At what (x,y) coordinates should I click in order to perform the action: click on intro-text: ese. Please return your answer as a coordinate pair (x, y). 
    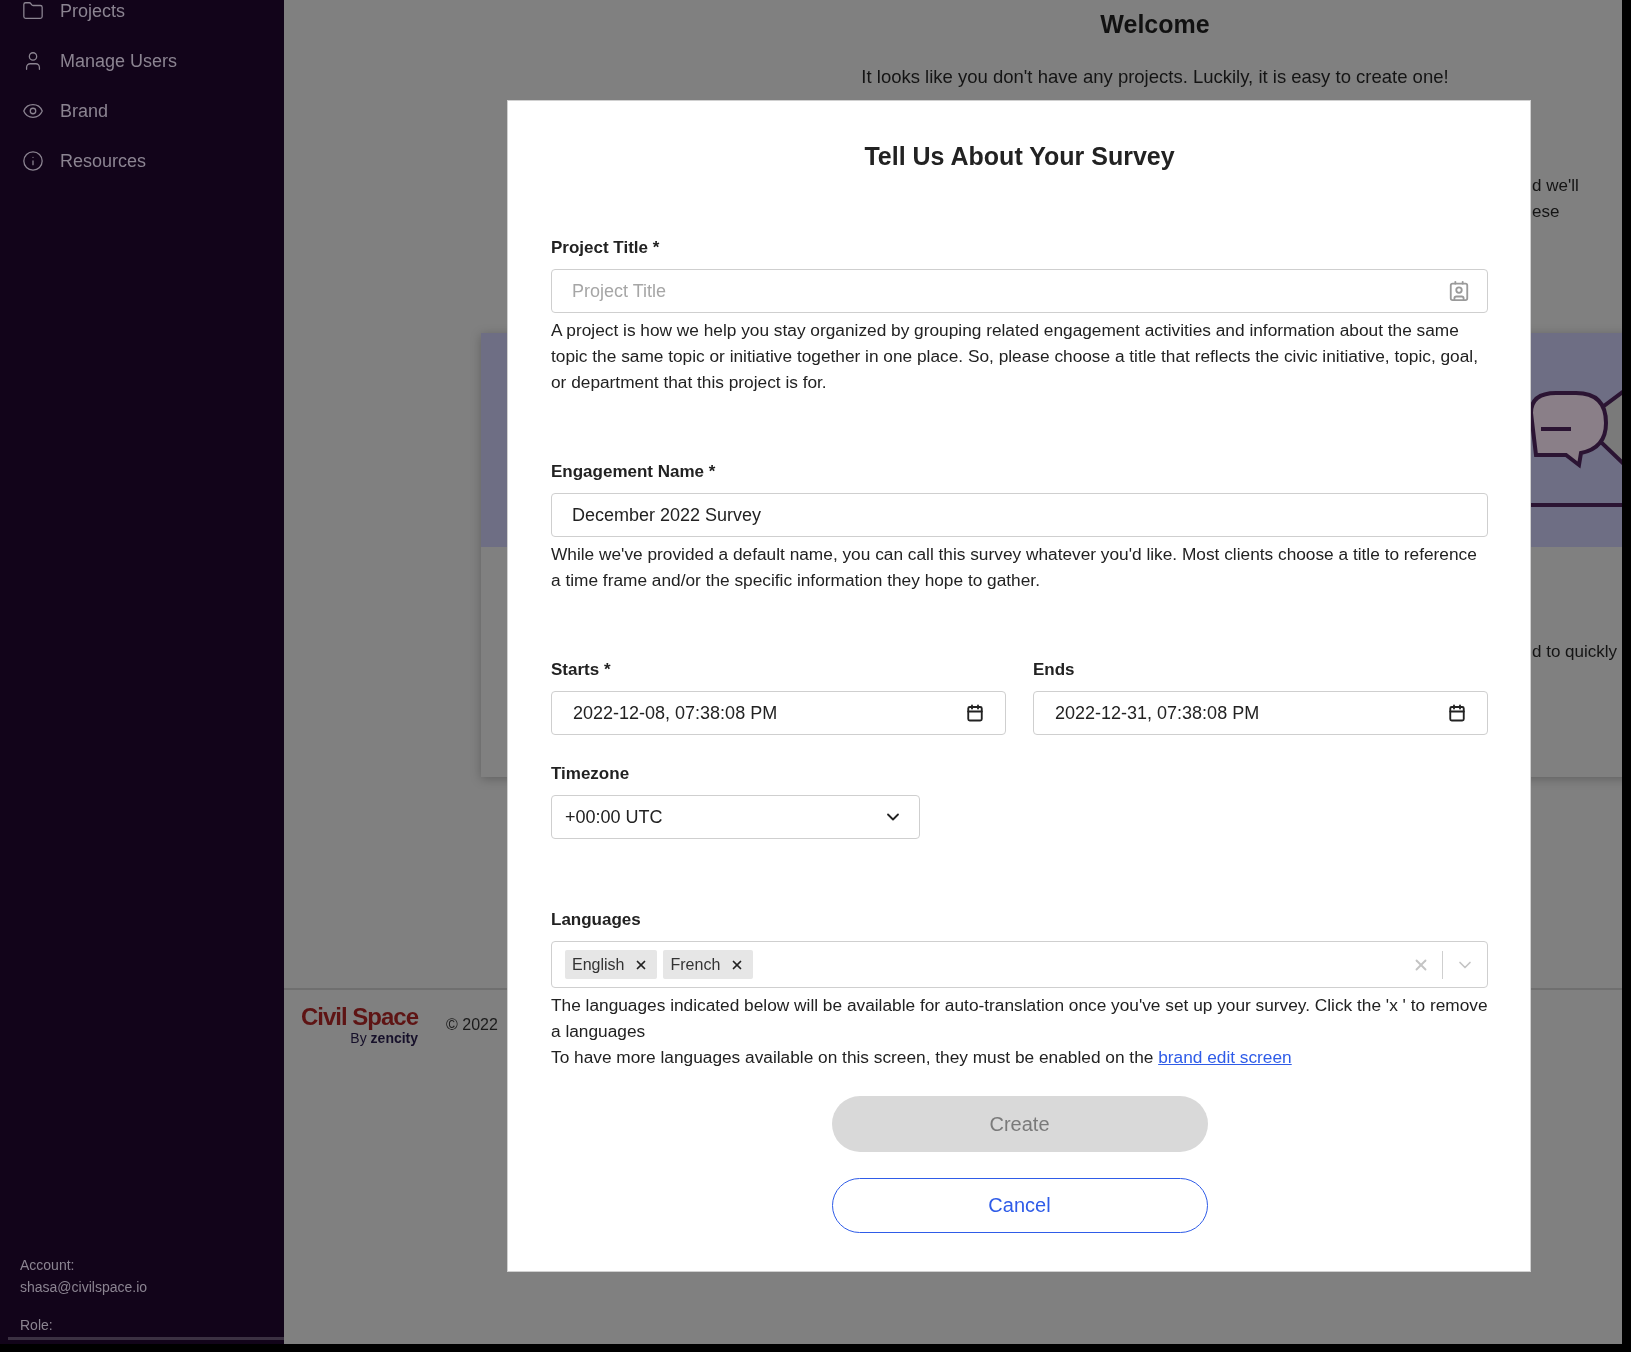
    Looking at the image, I should click on (1546, 212).